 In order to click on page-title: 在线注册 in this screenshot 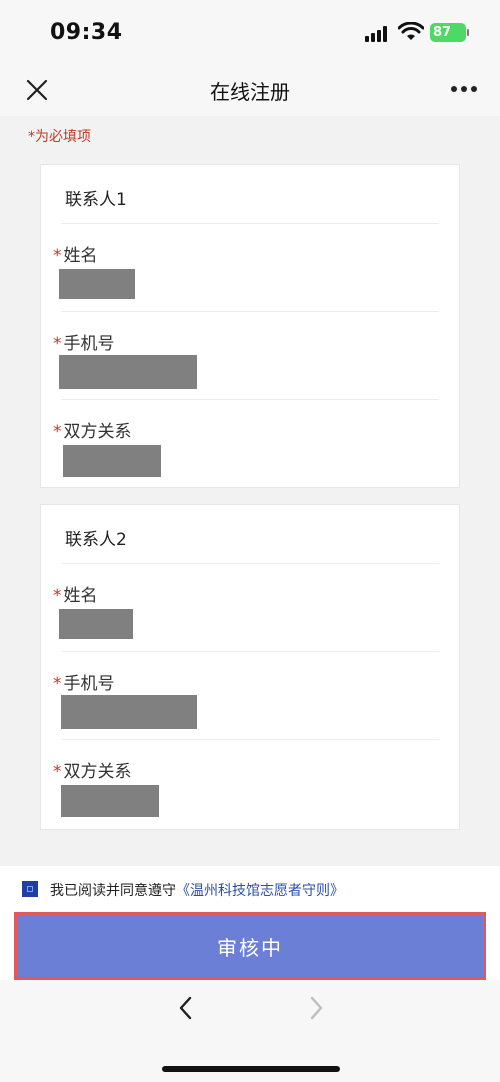, I will do `click(250, 92)`.